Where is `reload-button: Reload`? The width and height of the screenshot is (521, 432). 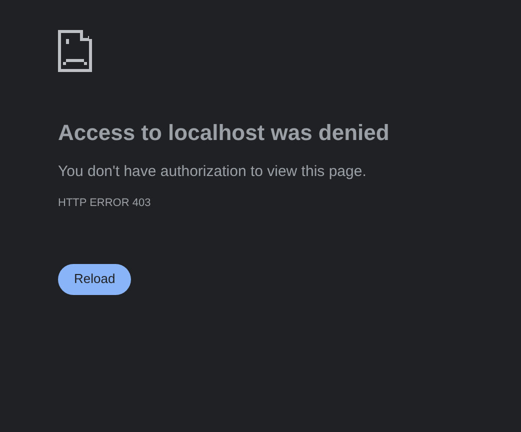 reload-button: Reload is located at coordinates (95, 279).